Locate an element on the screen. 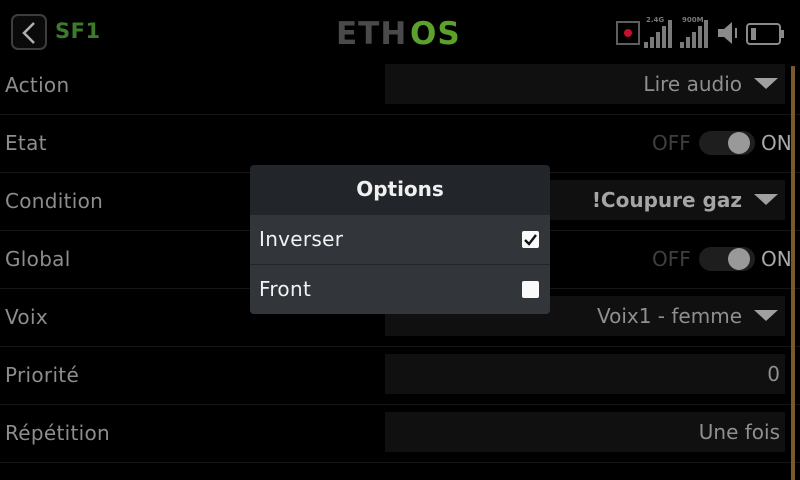  back-arrow-icon is located at coordinates (28, 33).